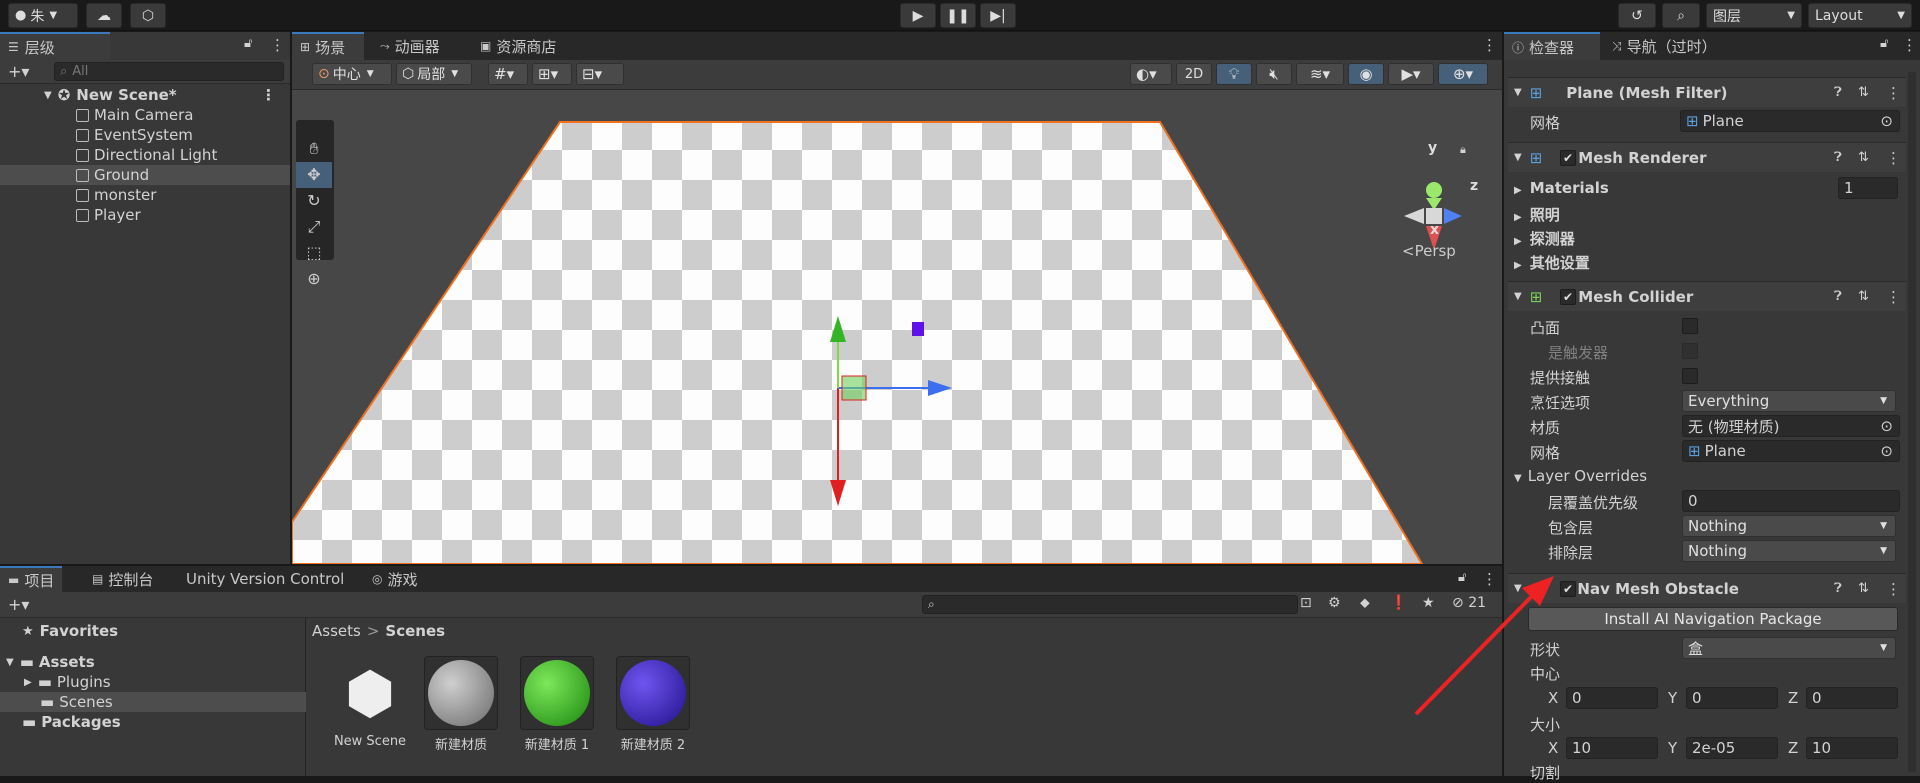  Describe the element at coordinates (415, 631) in the screenshot. I see `breadcrumb-scenes: Scenes` at that location.